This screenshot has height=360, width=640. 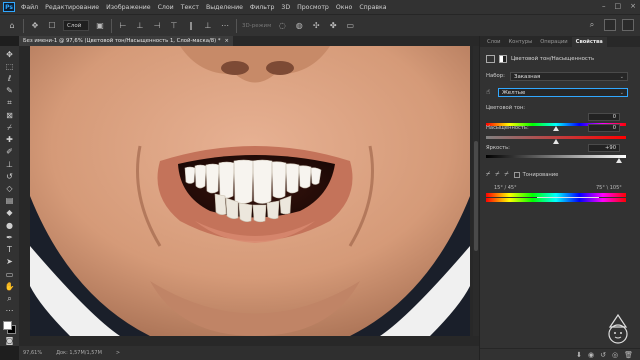 What do you see at coordinates (208, 26) in the screenshot?
I see `align-bottom-icon: ⊥` at bounding box center [208, 26].